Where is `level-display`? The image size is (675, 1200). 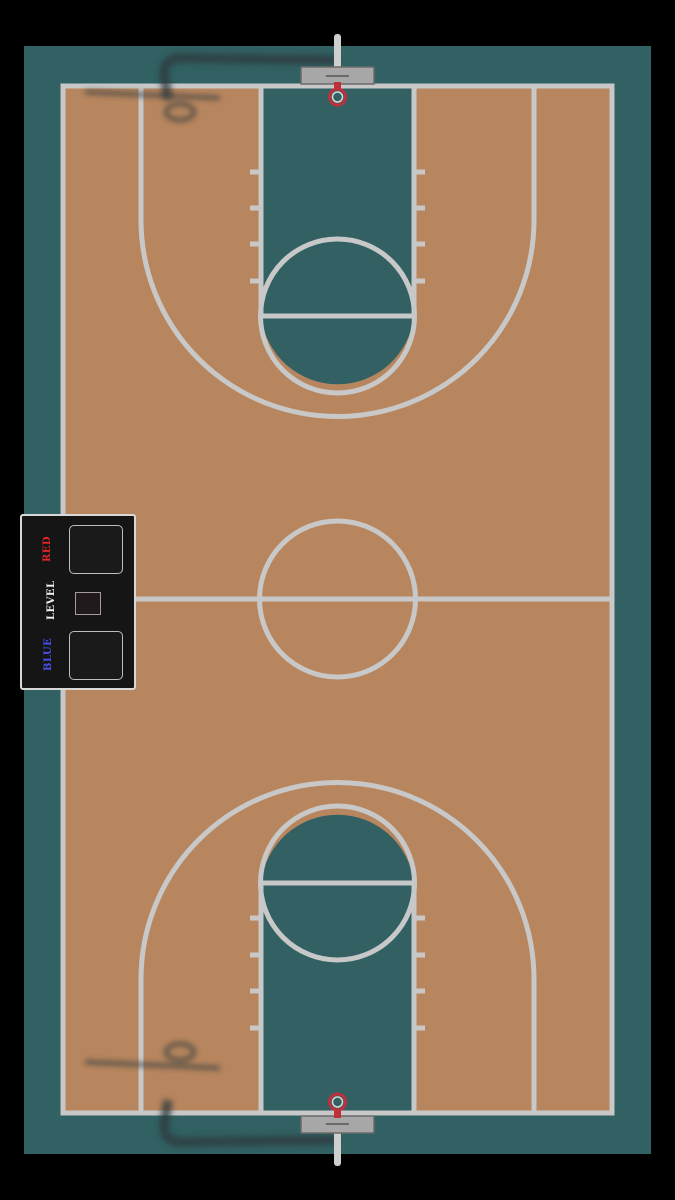 level-display is located at coordinates (88, 603).